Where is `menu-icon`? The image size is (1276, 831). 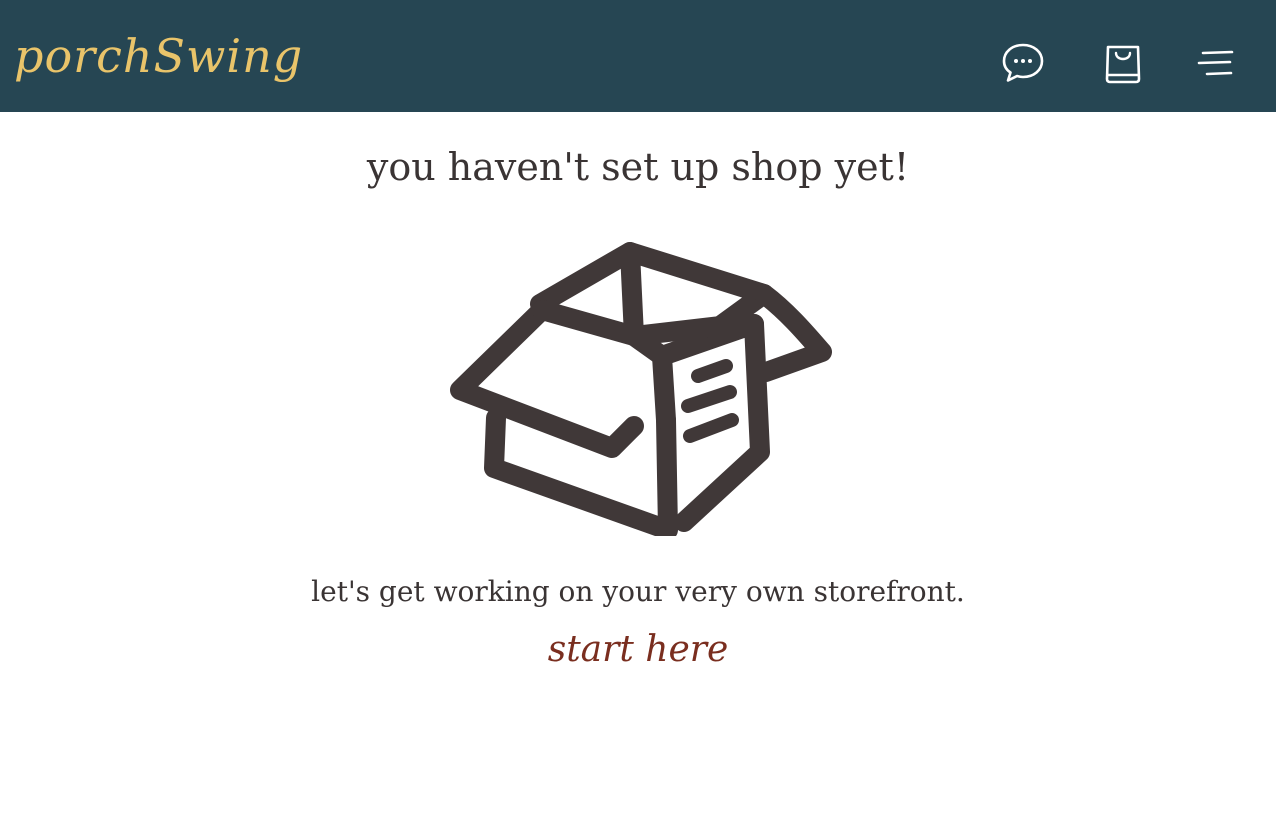
menu-icon is located at coordinates (1215, 63).